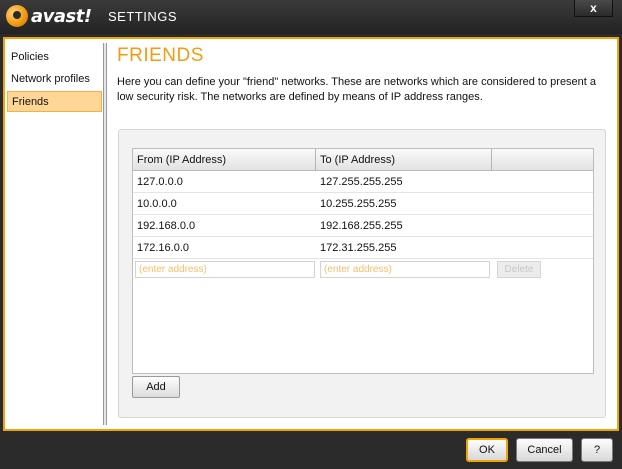 The image size is (622, 469). I want to click on table-row: 172.16.0.0 172.31.255.255, so click(363, 248).